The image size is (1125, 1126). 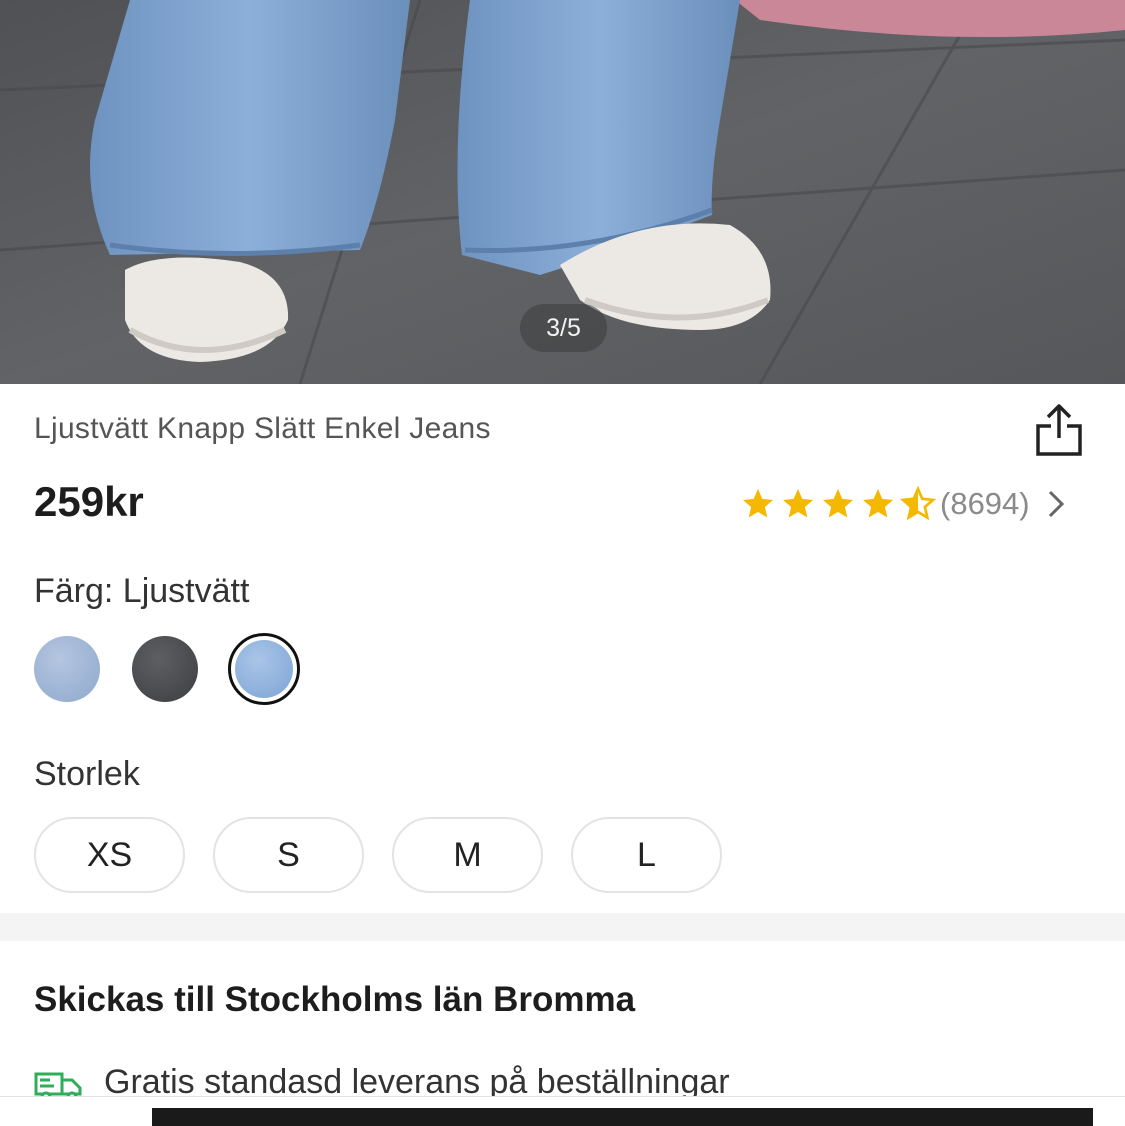 What do you see at coordinates (562, 927) in the screenshot?
I see `section-divider` at bounding box center [562, 927].